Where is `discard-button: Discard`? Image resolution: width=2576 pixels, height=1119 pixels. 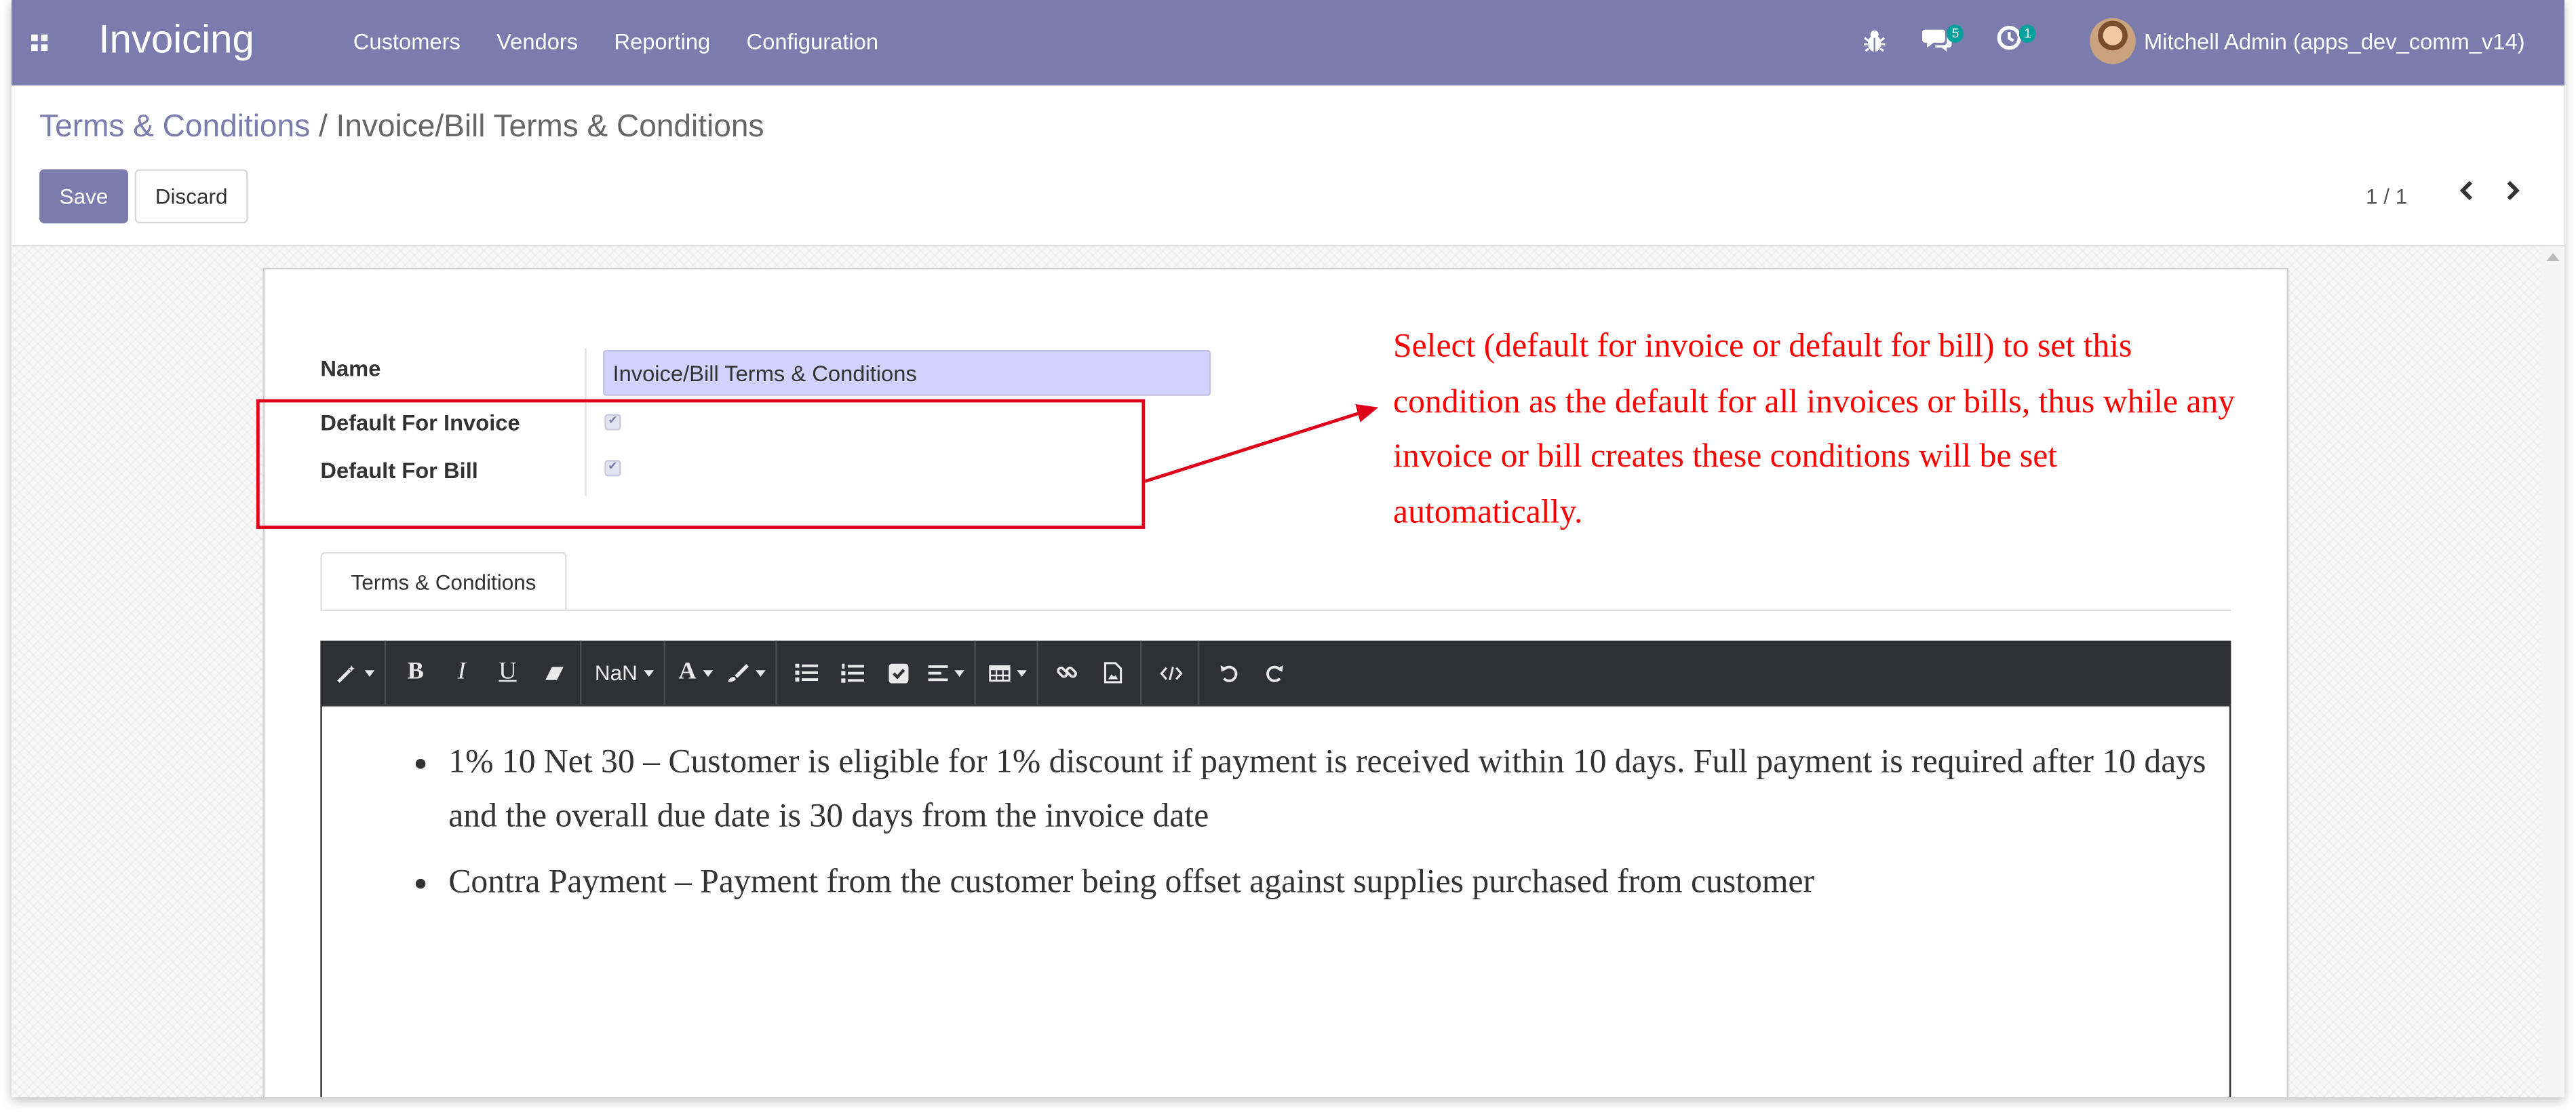 discard-button: Discard is located at coordinates (191, 196).